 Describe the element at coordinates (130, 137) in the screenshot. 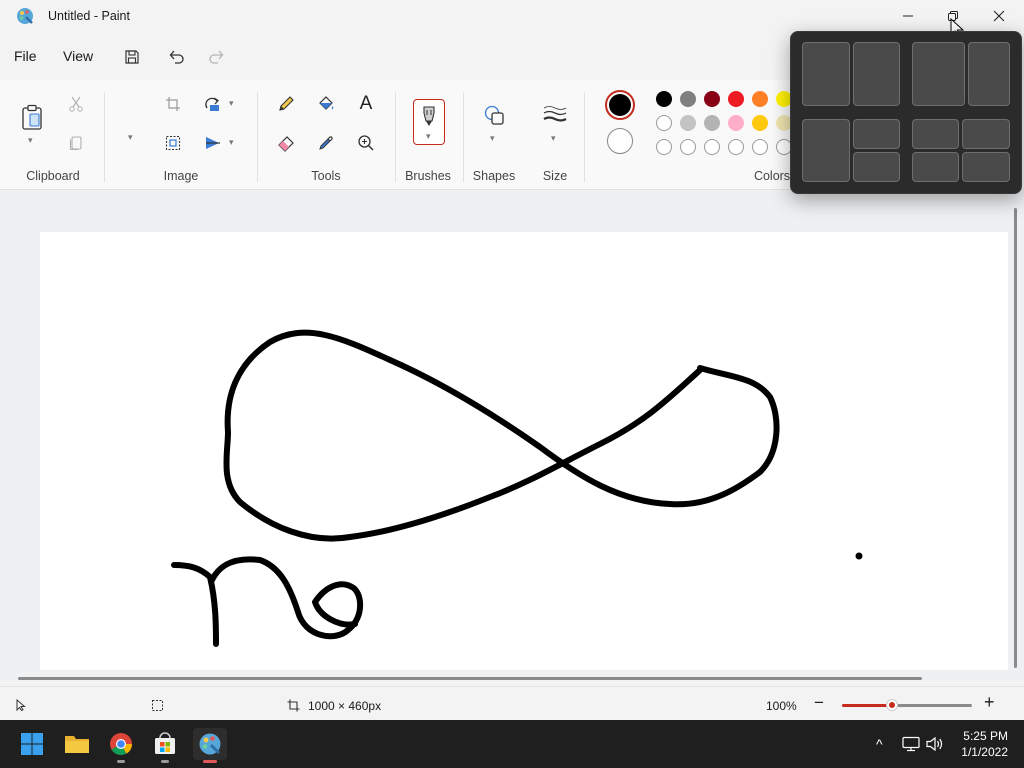

I see `select-dropdown-chevron-icon: ▾` at that location.